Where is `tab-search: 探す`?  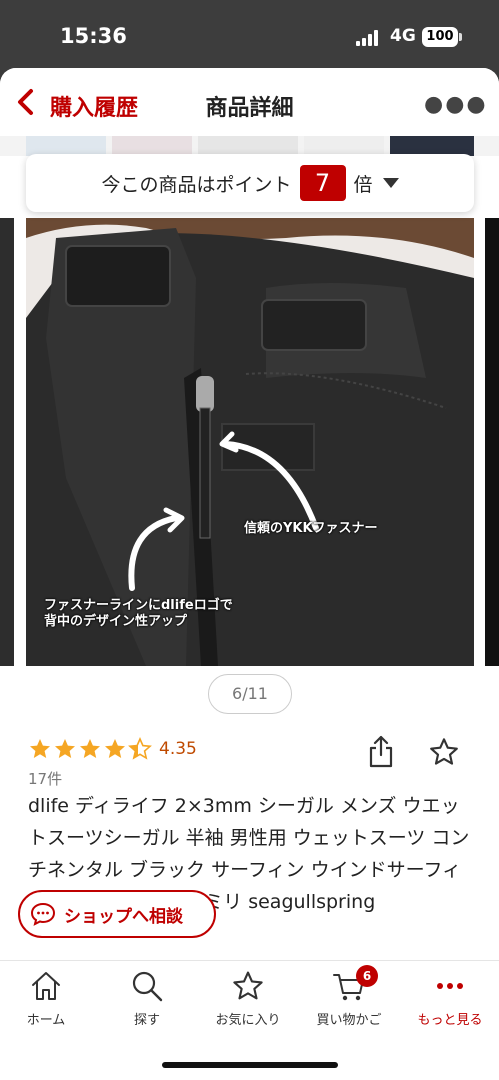
tab-search: 探す is located at coordinates (147, 1004).